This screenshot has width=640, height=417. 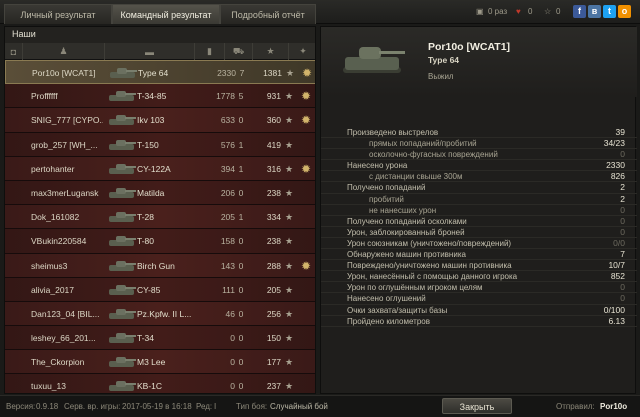 I want to click on table-row: grob_257 [WH_... T-150 576 1 419 ★, so click(x=160, y=144).